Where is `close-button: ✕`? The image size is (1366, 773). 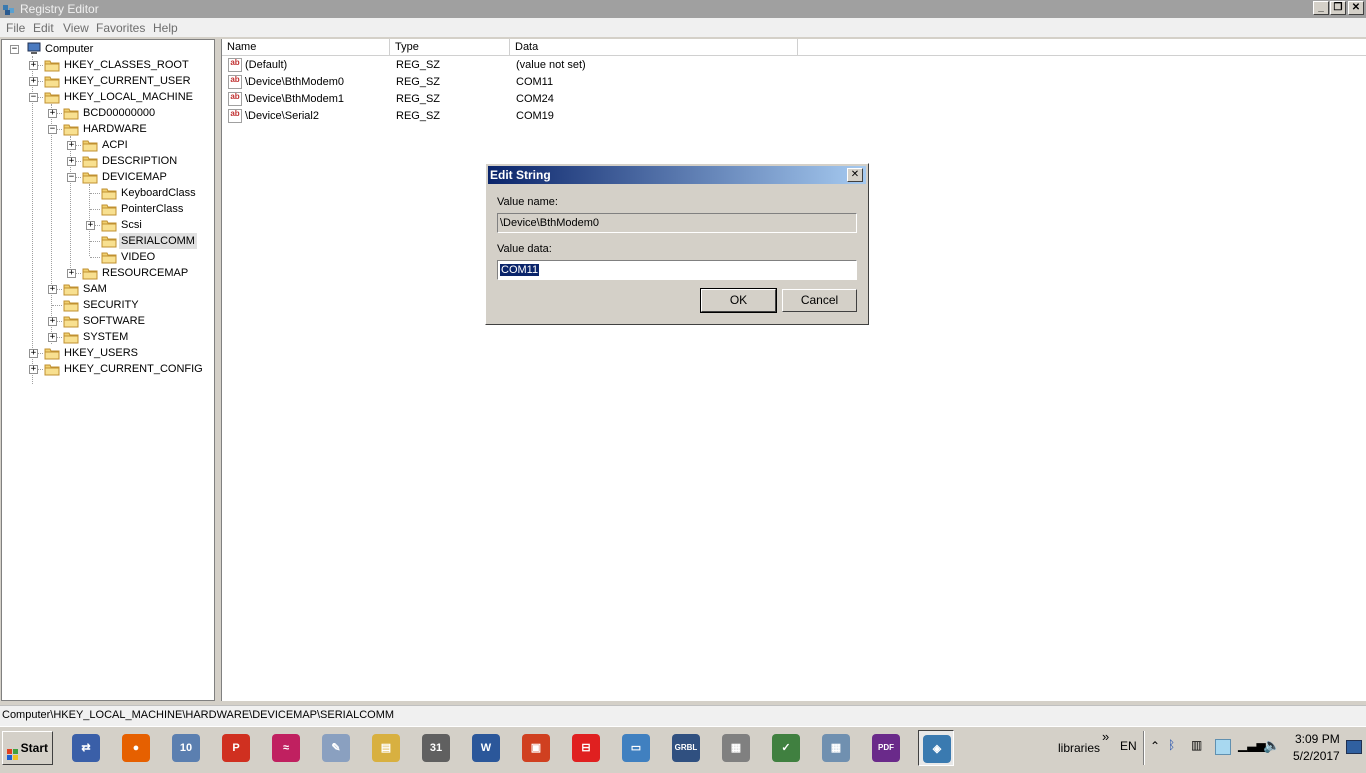 close-button: ✕ is located at coordinates (1356, 8).